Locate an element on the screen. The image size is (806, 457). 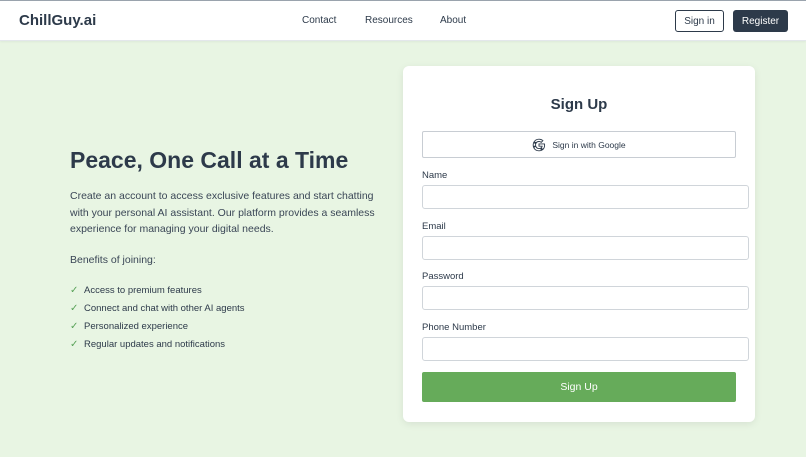
benefit-text: Access to premium features is located at coordinates (143, 290).